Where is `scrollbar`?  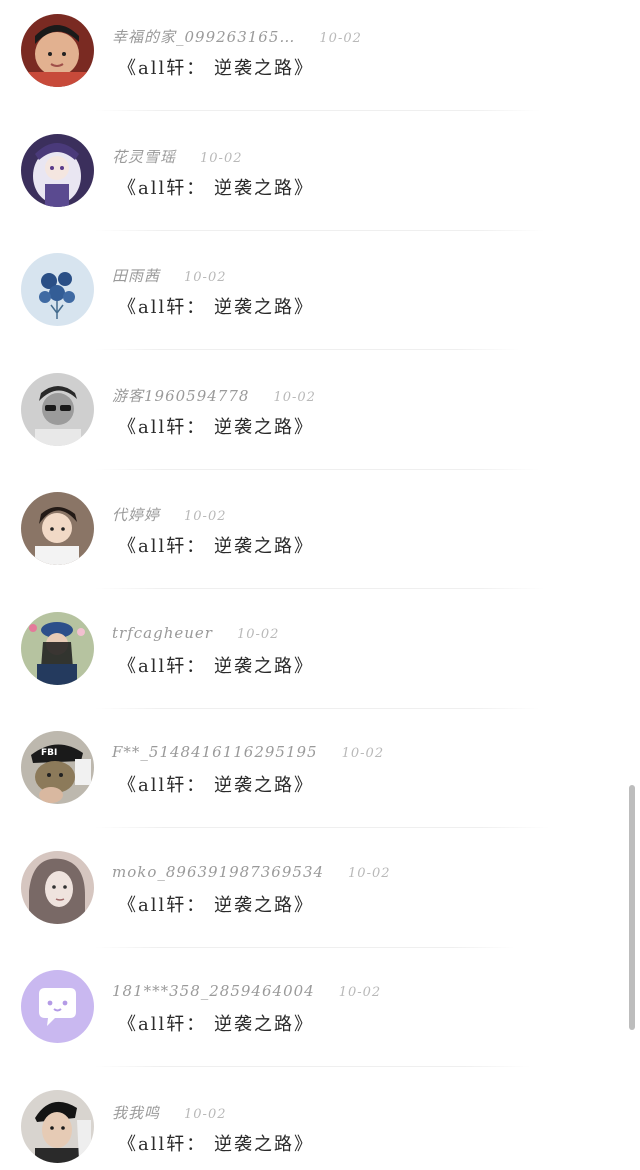 scrollbar is located at coordinates (632, 907).